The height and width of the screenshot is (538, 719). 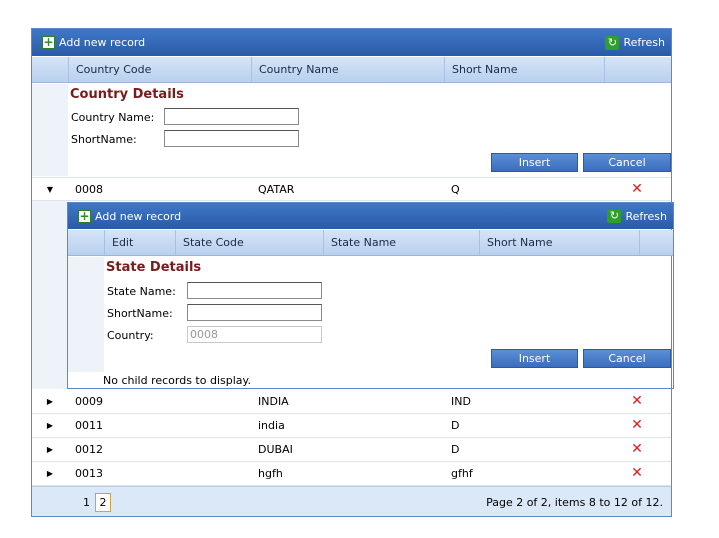 I want to click on state-name-label: State Name:, so click(x=141, y=291).